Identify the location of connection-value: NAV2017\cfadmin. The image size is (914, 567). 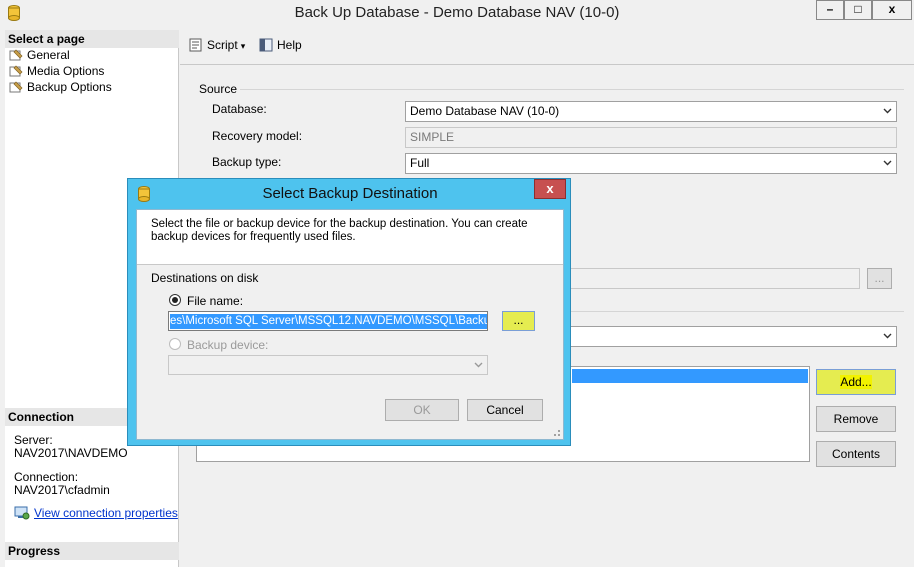
(62, 490).